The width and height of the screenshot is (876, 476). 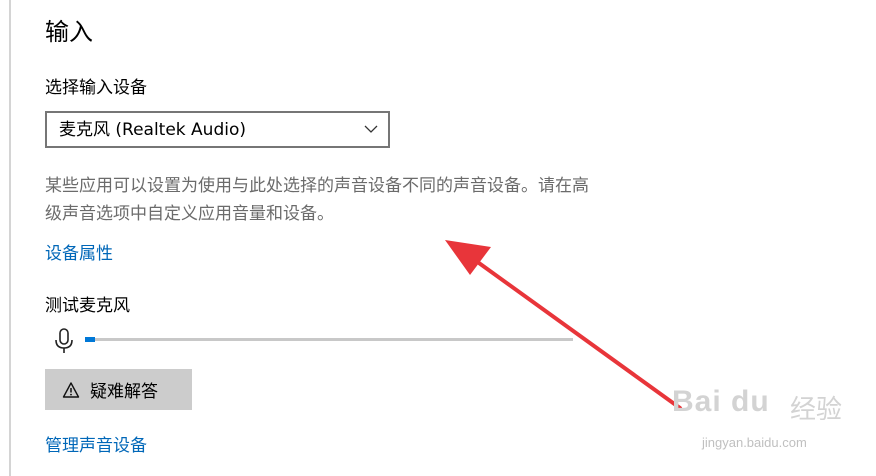 What do you see at coordinates (96, 446) in the screenshot?
I see `manage-sound-devices-link: 管理声音设备` at bounding box center [96, 446].